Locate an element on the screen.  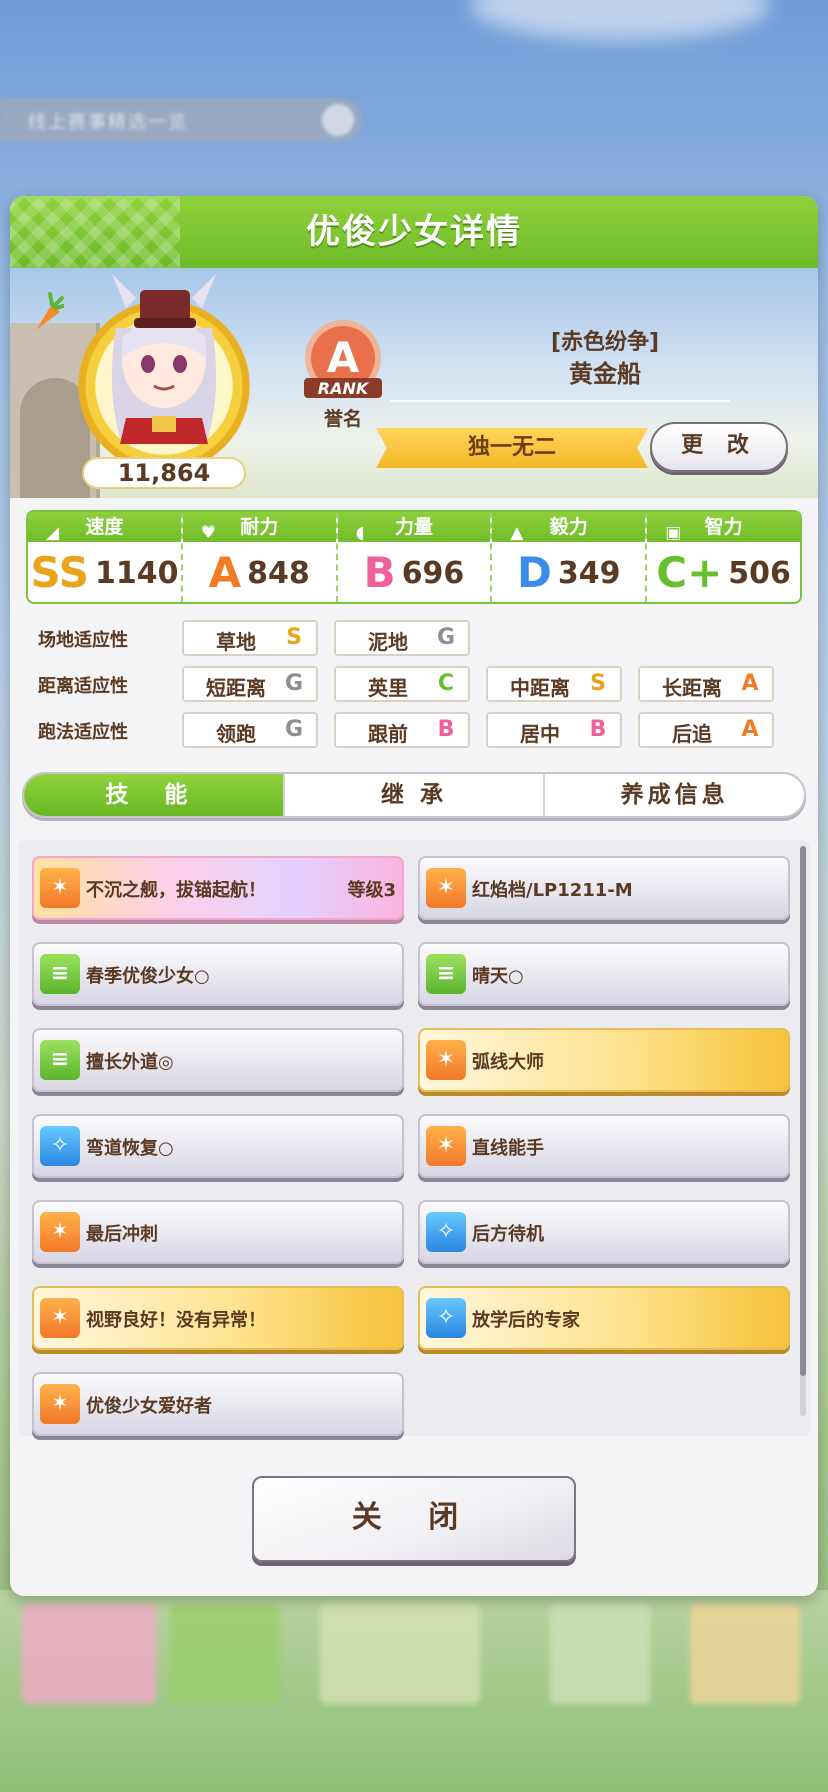
dialog-header: 优俊少女详情 is located at coordinates (414, 232).